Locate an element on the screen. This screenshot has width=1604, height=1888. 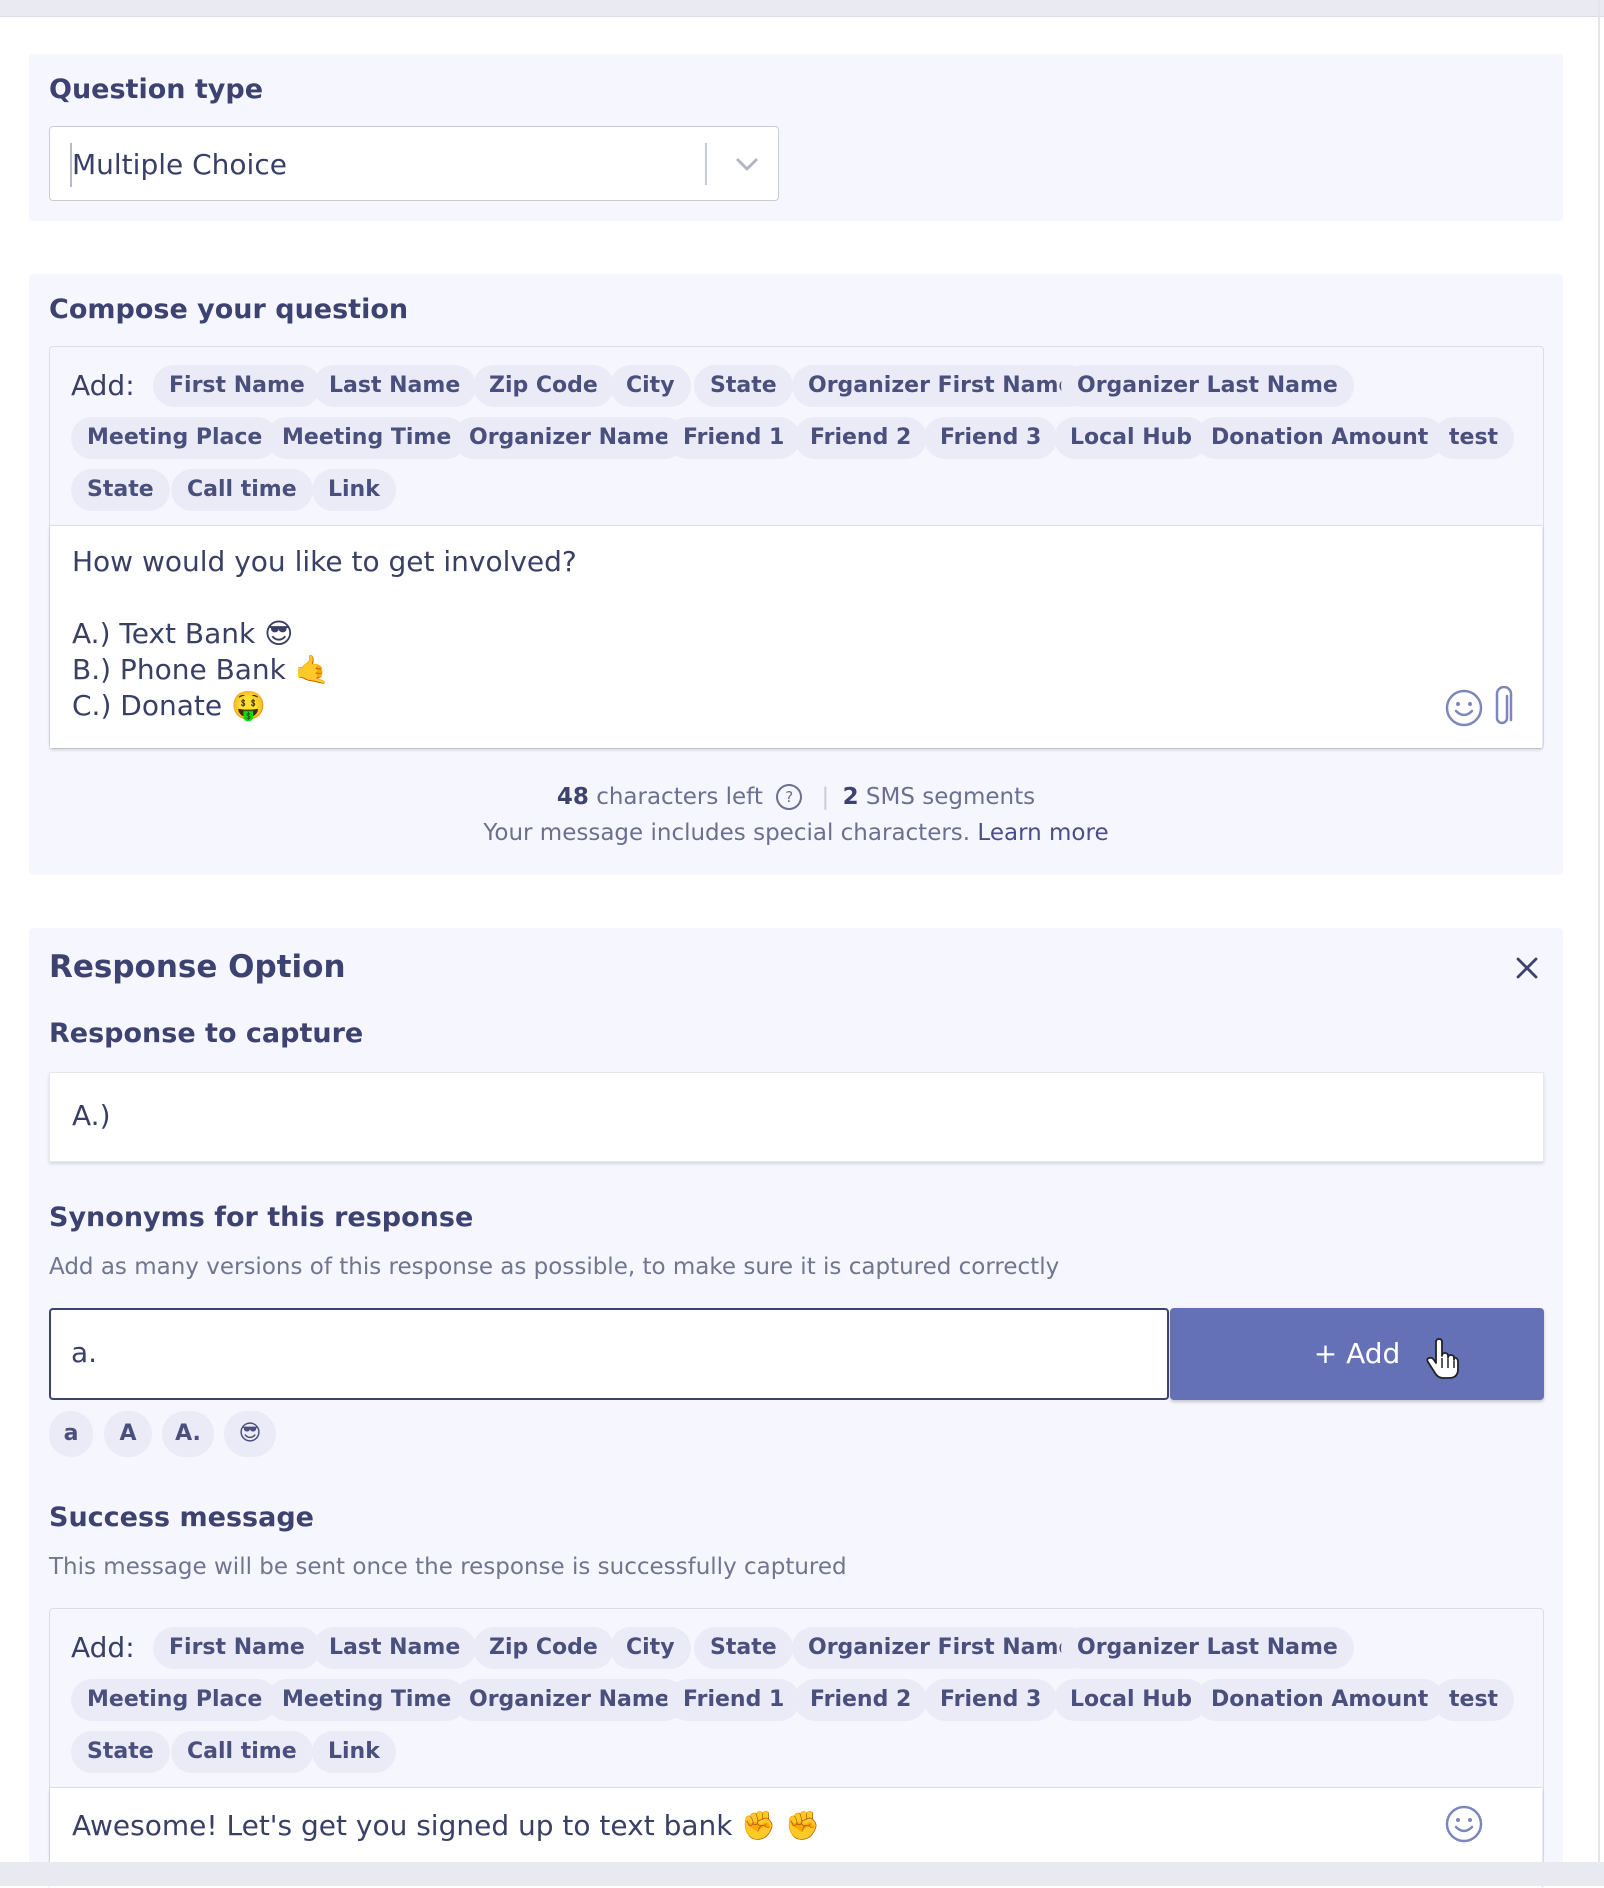
success-label: Success message is located at coordinates (181, 1517).